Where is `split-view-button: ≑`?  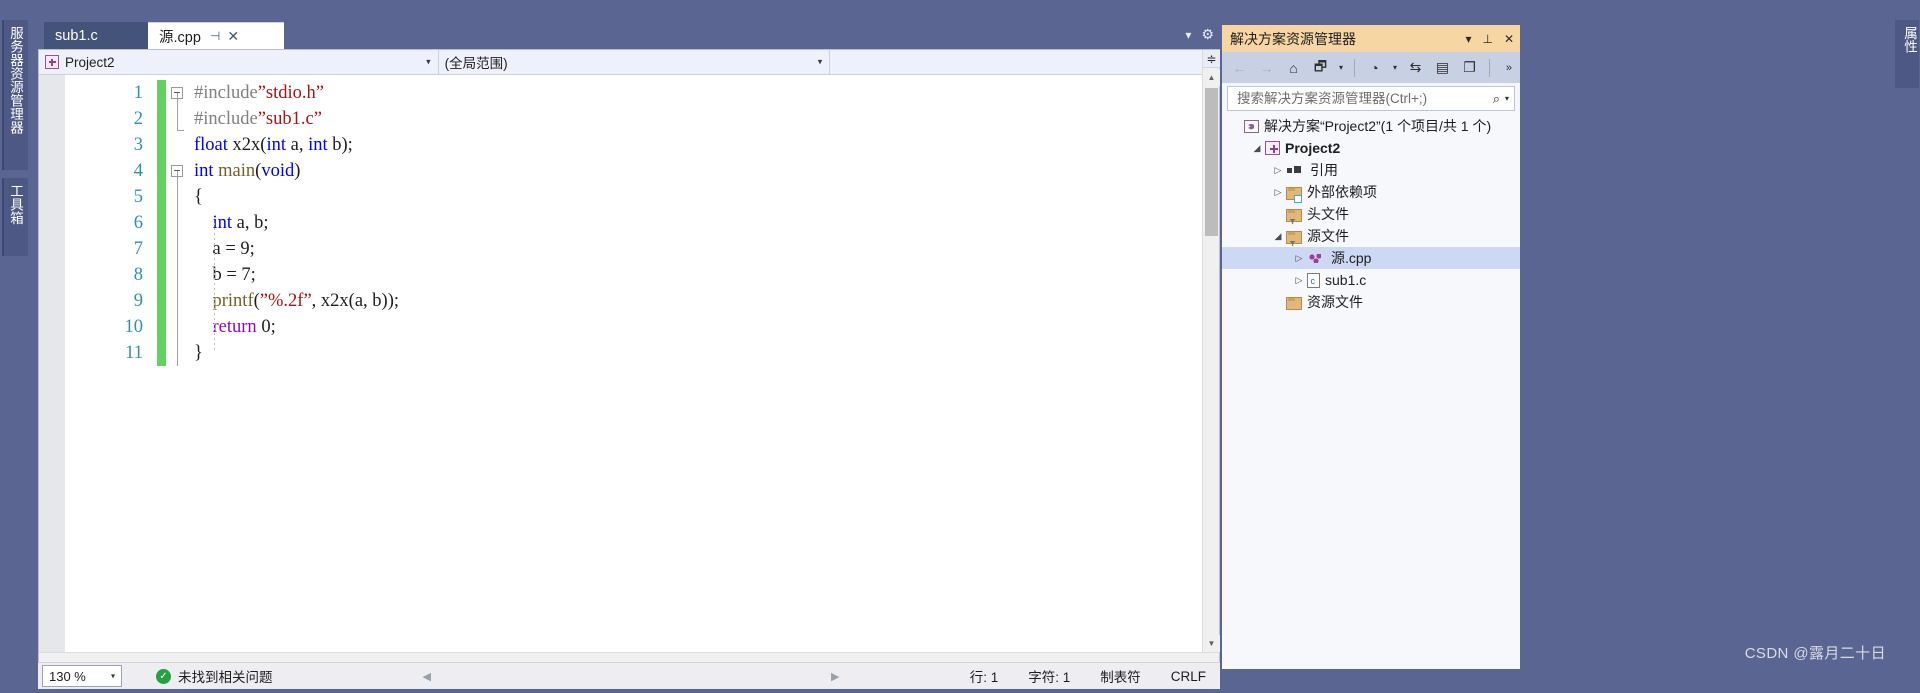 split-view-button: ≑ is located at coordinates (1211, 59).